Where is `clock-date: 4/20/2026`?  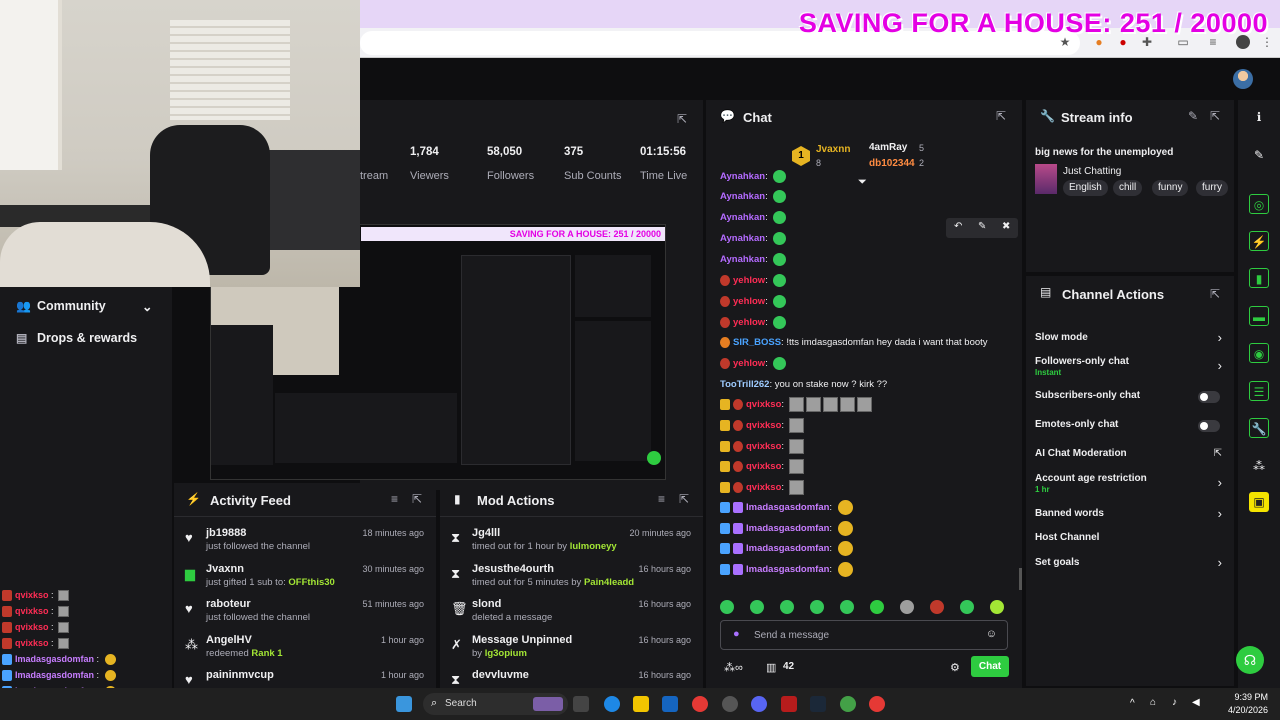
clock-date: 4/20/2026 is located at coordinates (1239, 710).